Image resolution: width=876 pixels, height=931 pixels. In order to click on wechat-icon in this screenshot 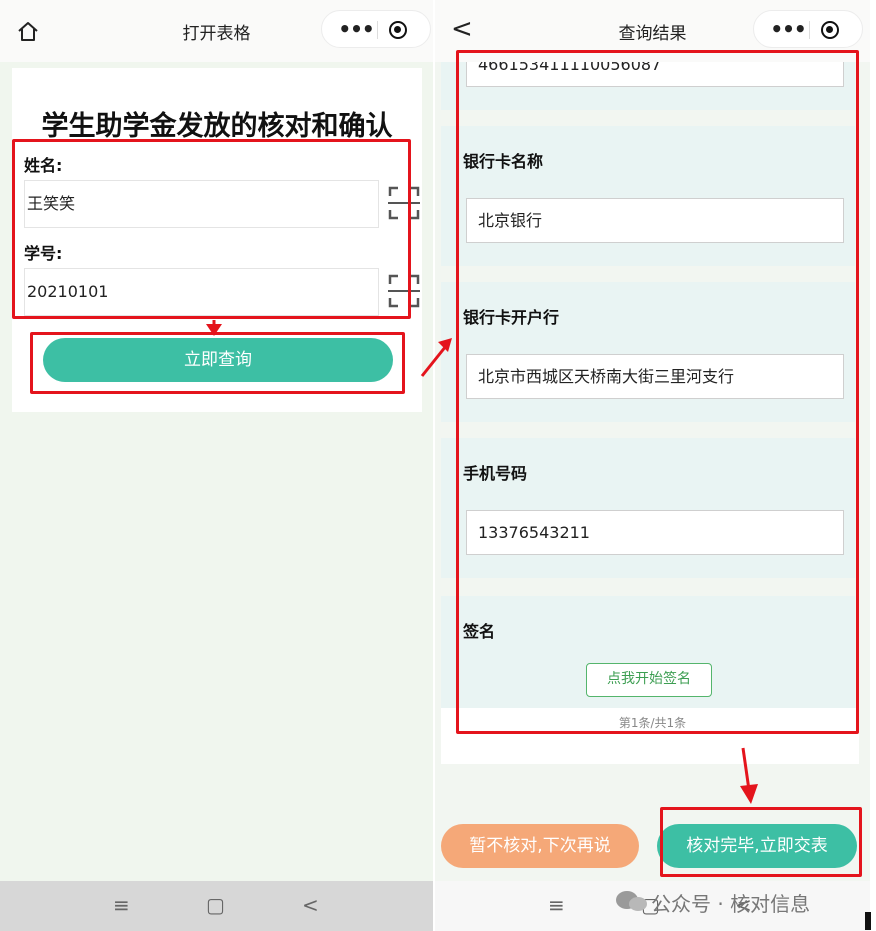, I will do `click(631, 901)`.